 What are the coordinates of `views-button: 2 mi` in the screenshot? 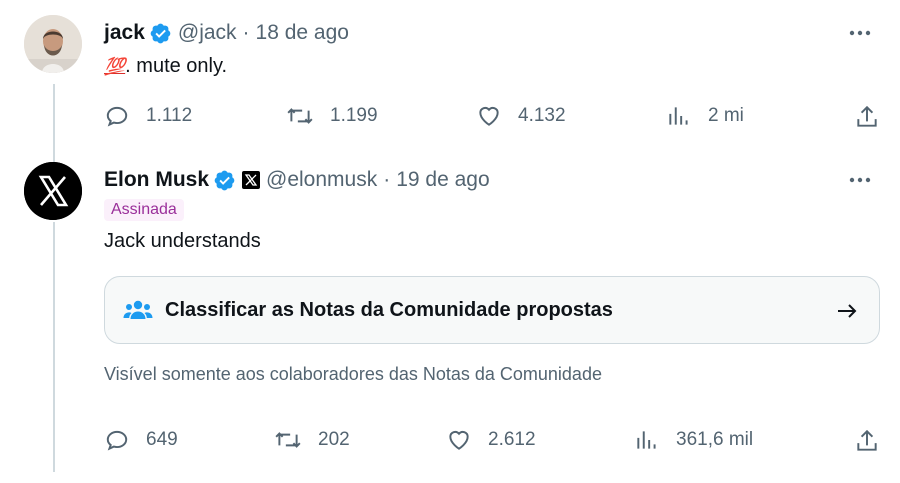 It's located at (705, 116).